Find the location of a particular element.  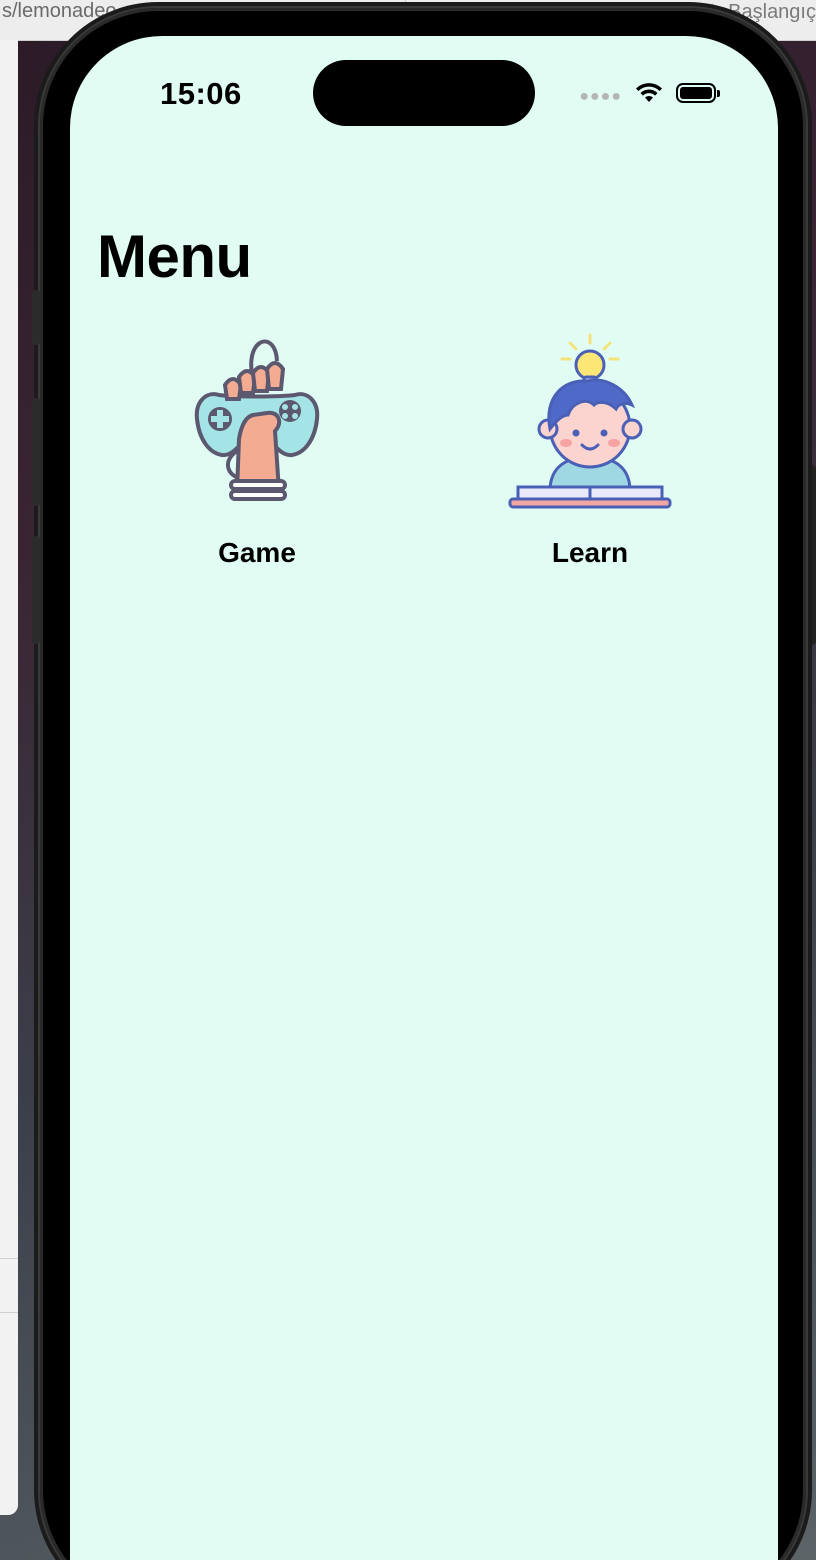

volume-down-button is located at coordinates (36, 590).